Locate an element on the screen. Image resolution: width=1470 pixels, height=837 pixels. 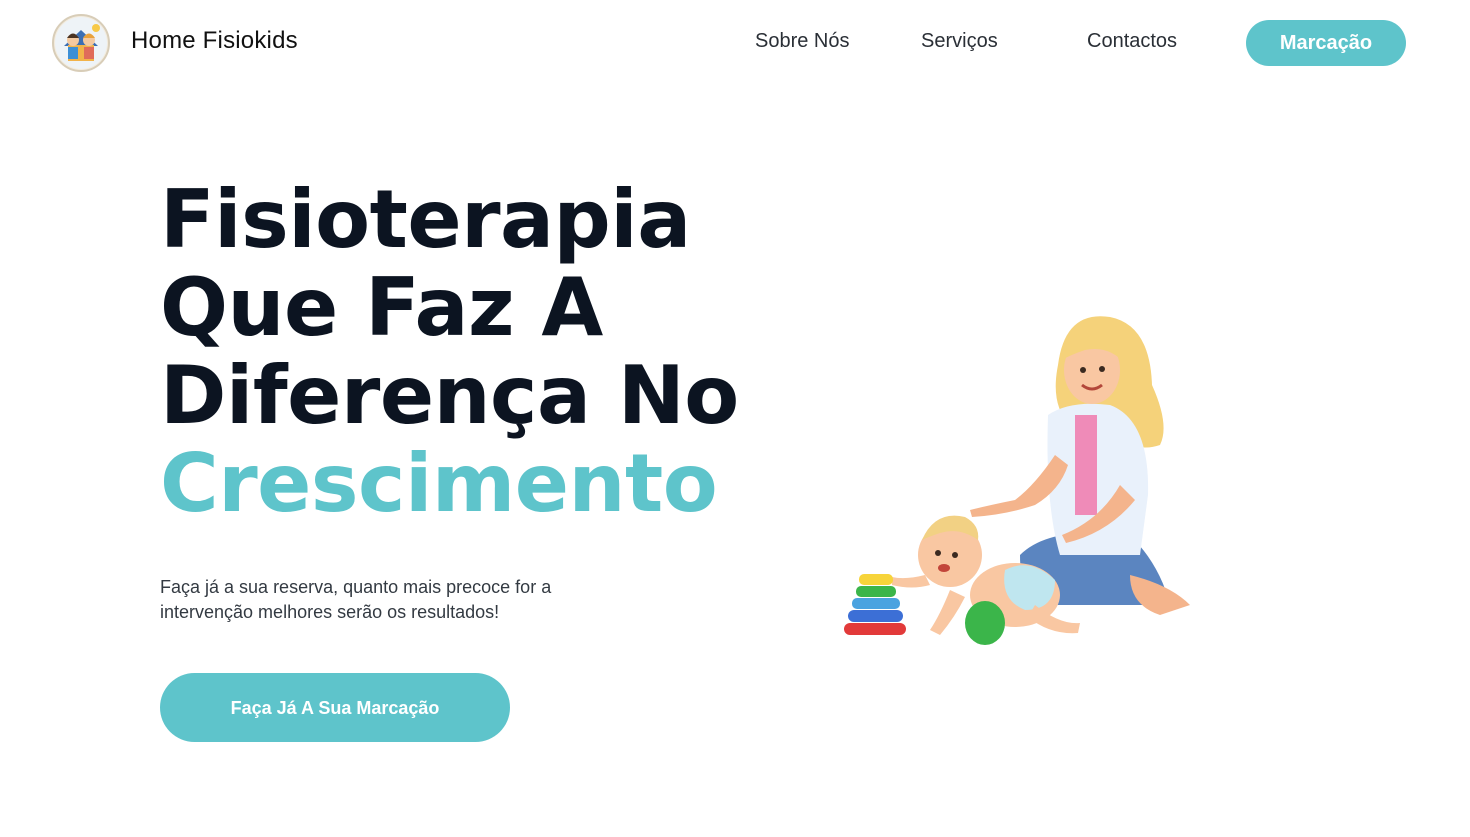
brand-name: Home Fisiokids is located at coordinates (214, 41).